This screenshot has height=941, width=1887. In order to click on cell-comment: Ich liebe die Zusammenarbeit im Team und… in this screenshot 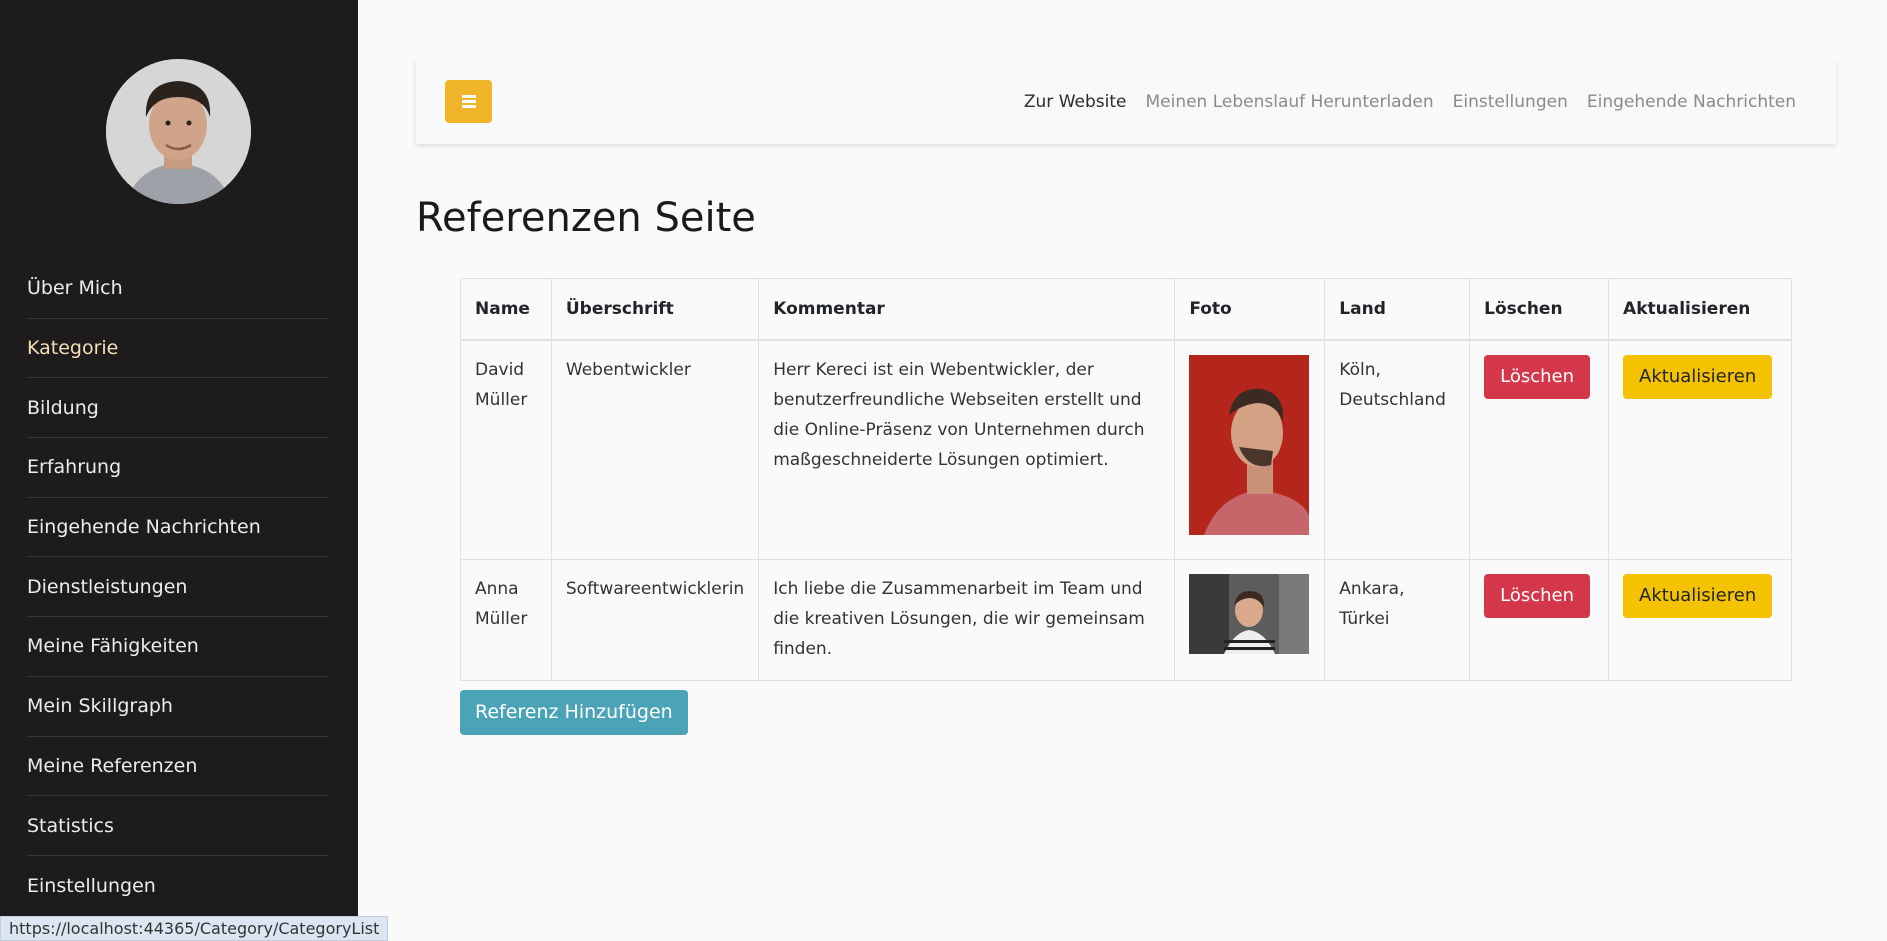, I will do `click(967, 619)`.